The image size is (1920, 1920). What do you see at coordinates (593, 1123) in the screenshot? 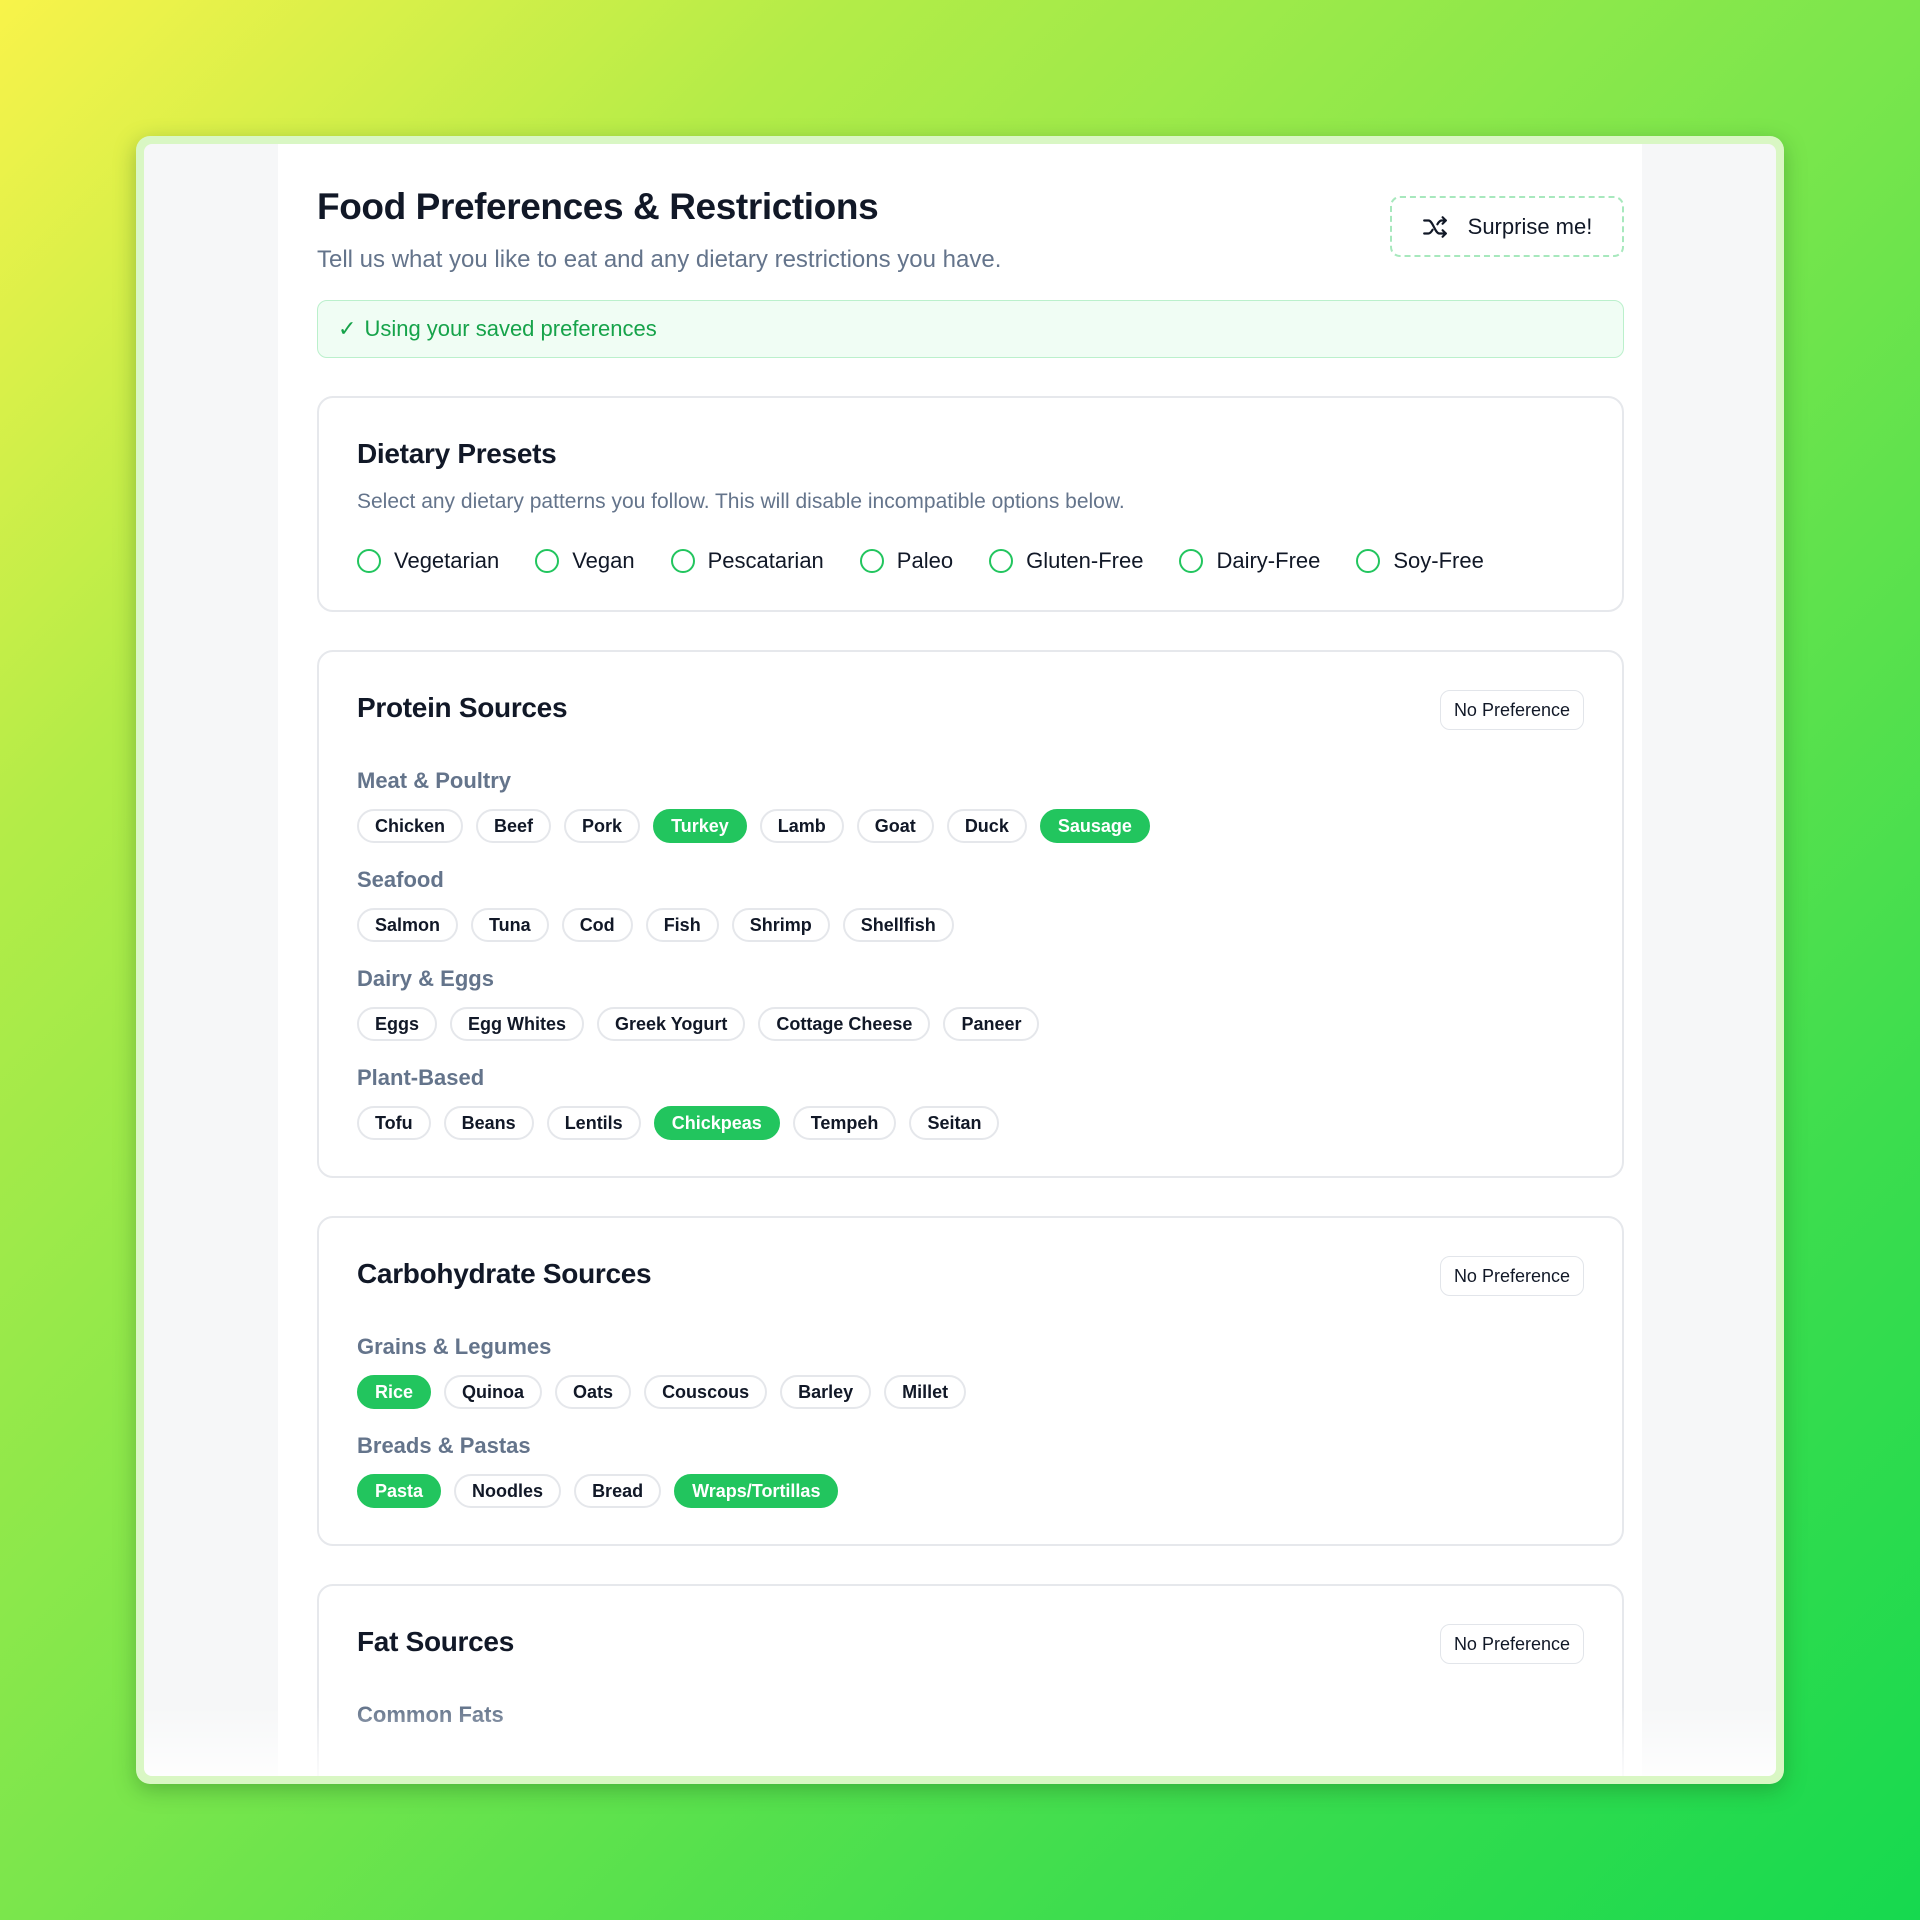
I see `food-chip: Lentils` at bounding box center [593, 1123].